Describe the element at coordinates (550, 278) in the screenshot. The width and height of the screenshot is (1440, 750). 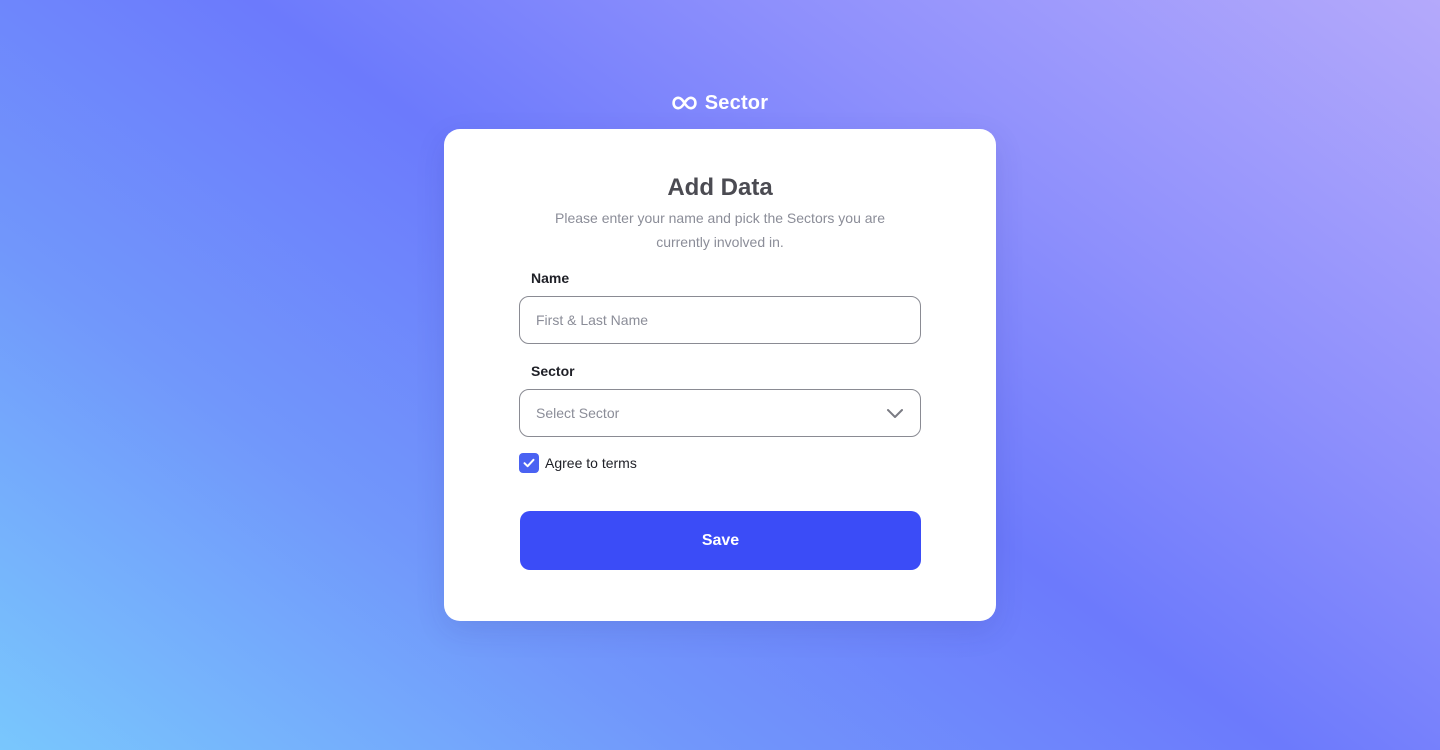
I see `name-label: Name` at that location.